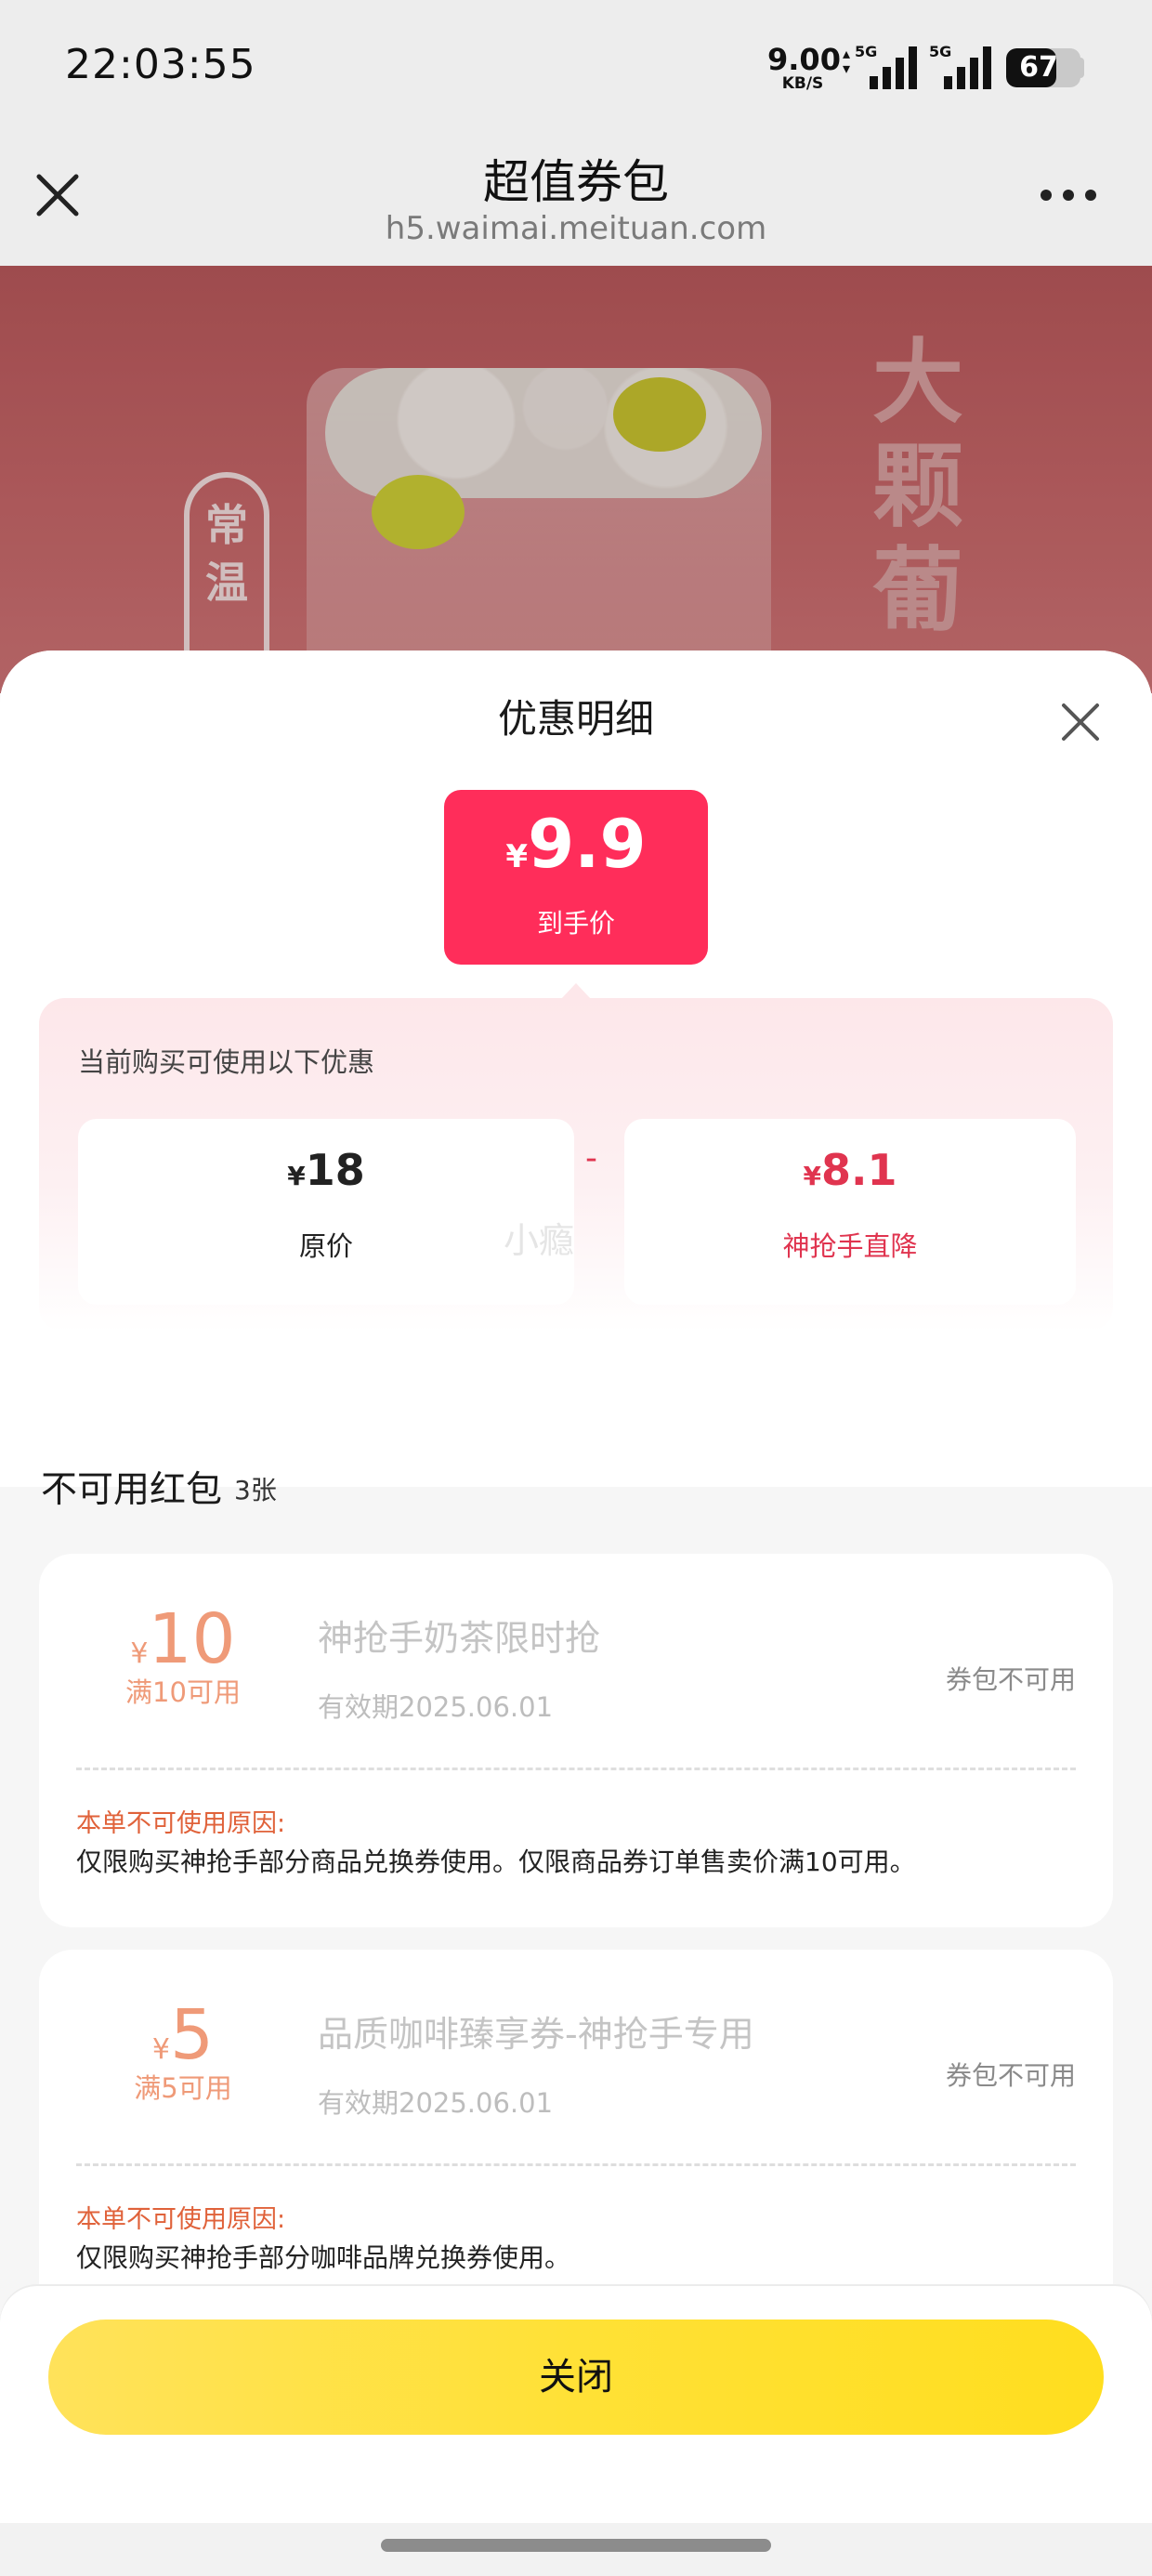  I want to click on data-arrows-icon: ▴ ▾, so click(847, 61).